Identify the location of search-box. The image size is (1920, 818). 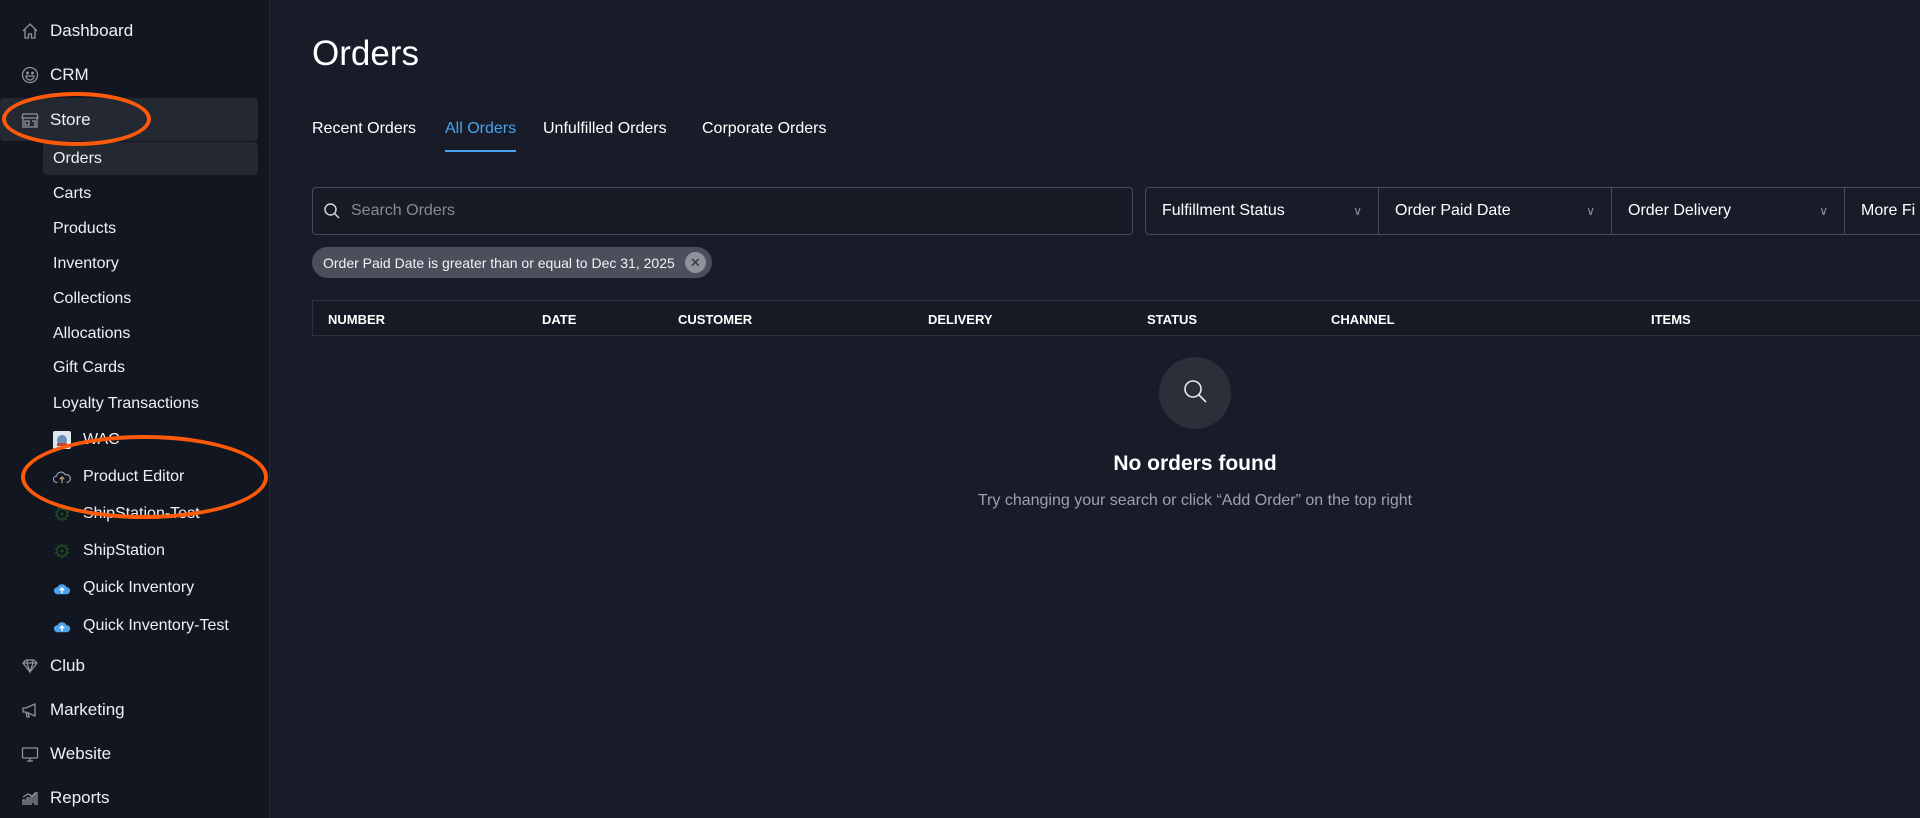
(722, 211).